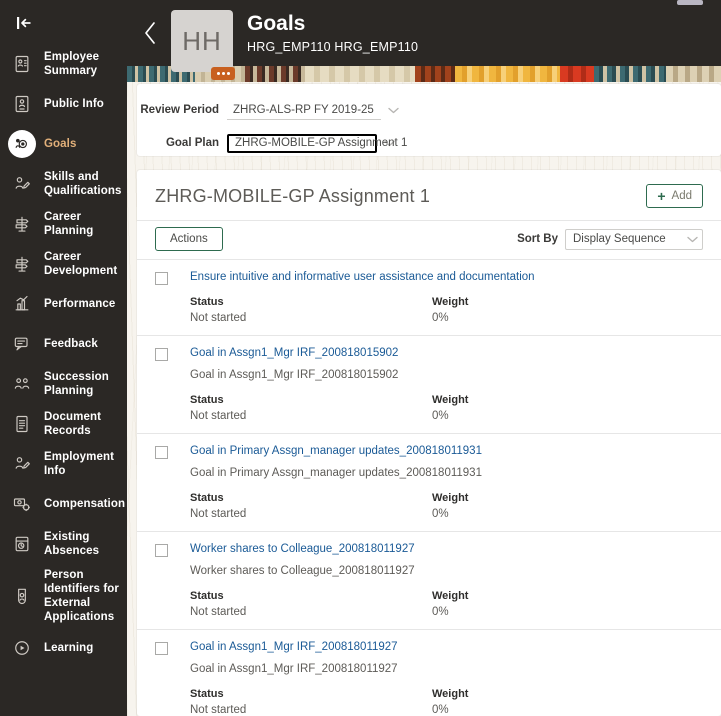  I want to click on page-title: Goals, so click(276, 23).